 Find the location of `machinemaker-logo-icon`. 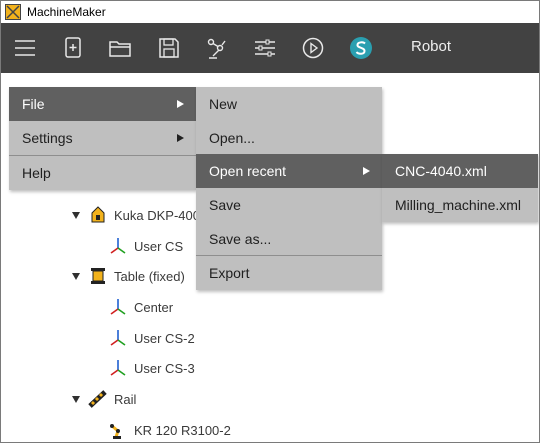

machinemaker-logo-icon is located at coordinates (13, 12).